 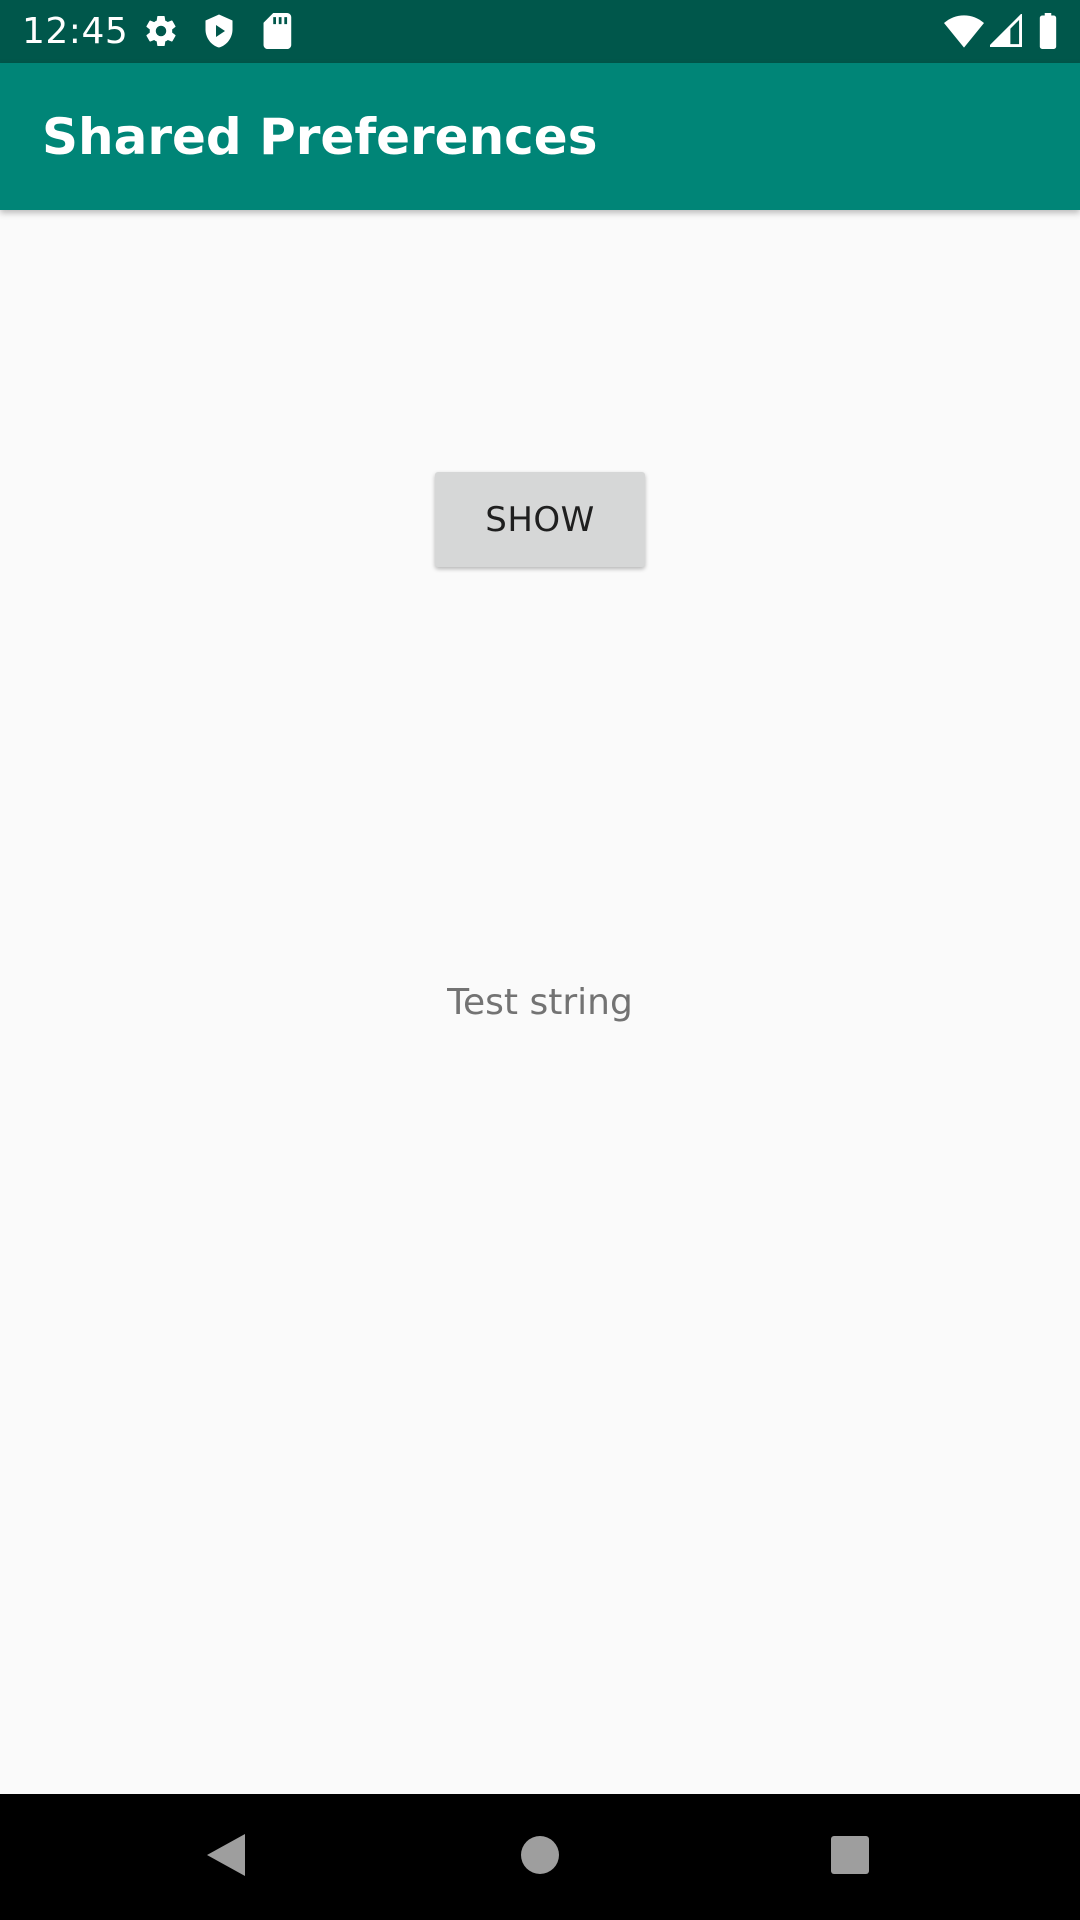 I want to click on wifi-icon, so click(x=964, y=31).